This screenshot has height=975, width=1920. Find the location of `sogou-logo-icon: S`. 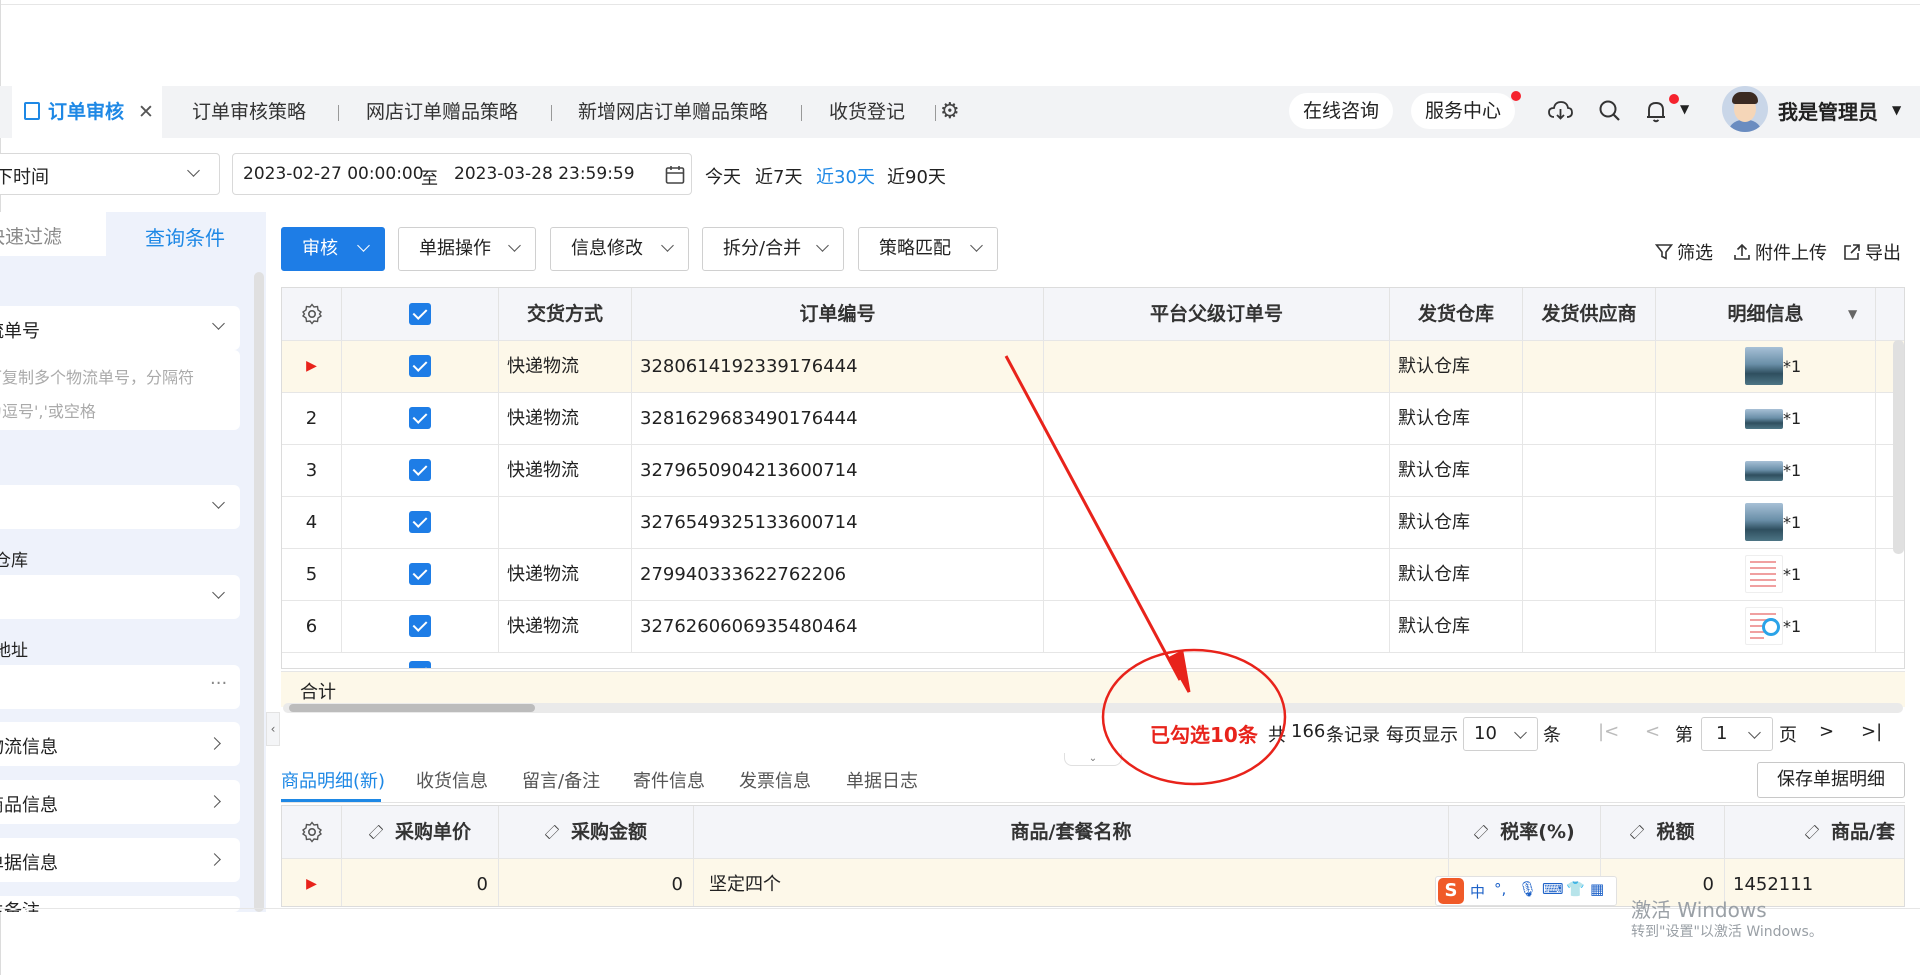

sogou-logo-icon: S is located at coordinates (1451, 891).